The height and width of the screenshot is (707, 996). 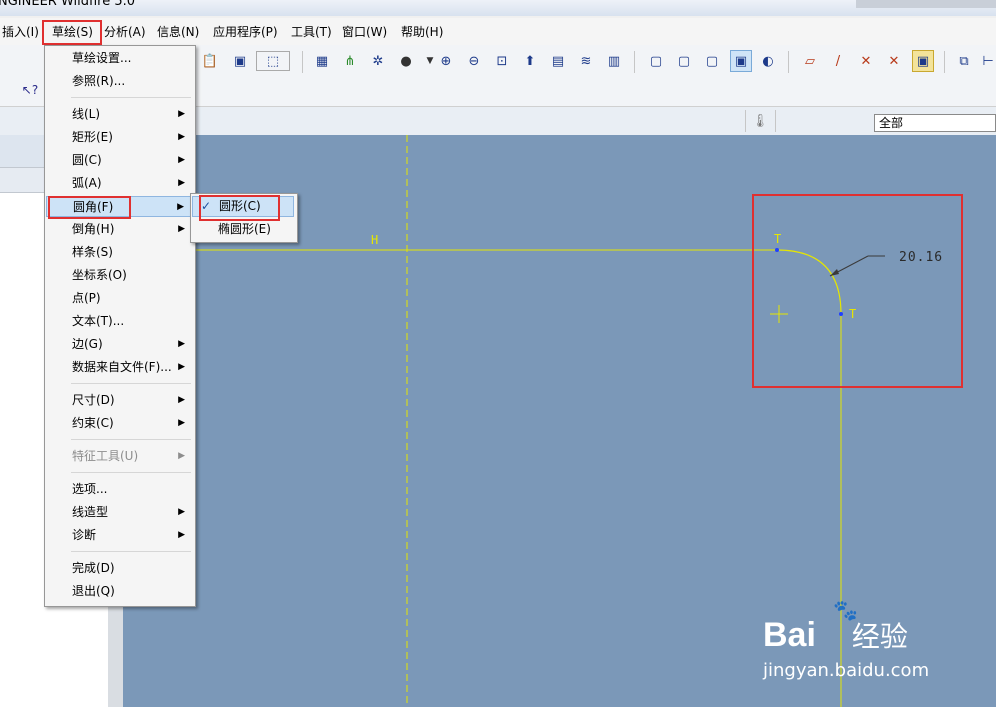 I want to click on wireframe-icon: ▢, so click(x=656, y=61).